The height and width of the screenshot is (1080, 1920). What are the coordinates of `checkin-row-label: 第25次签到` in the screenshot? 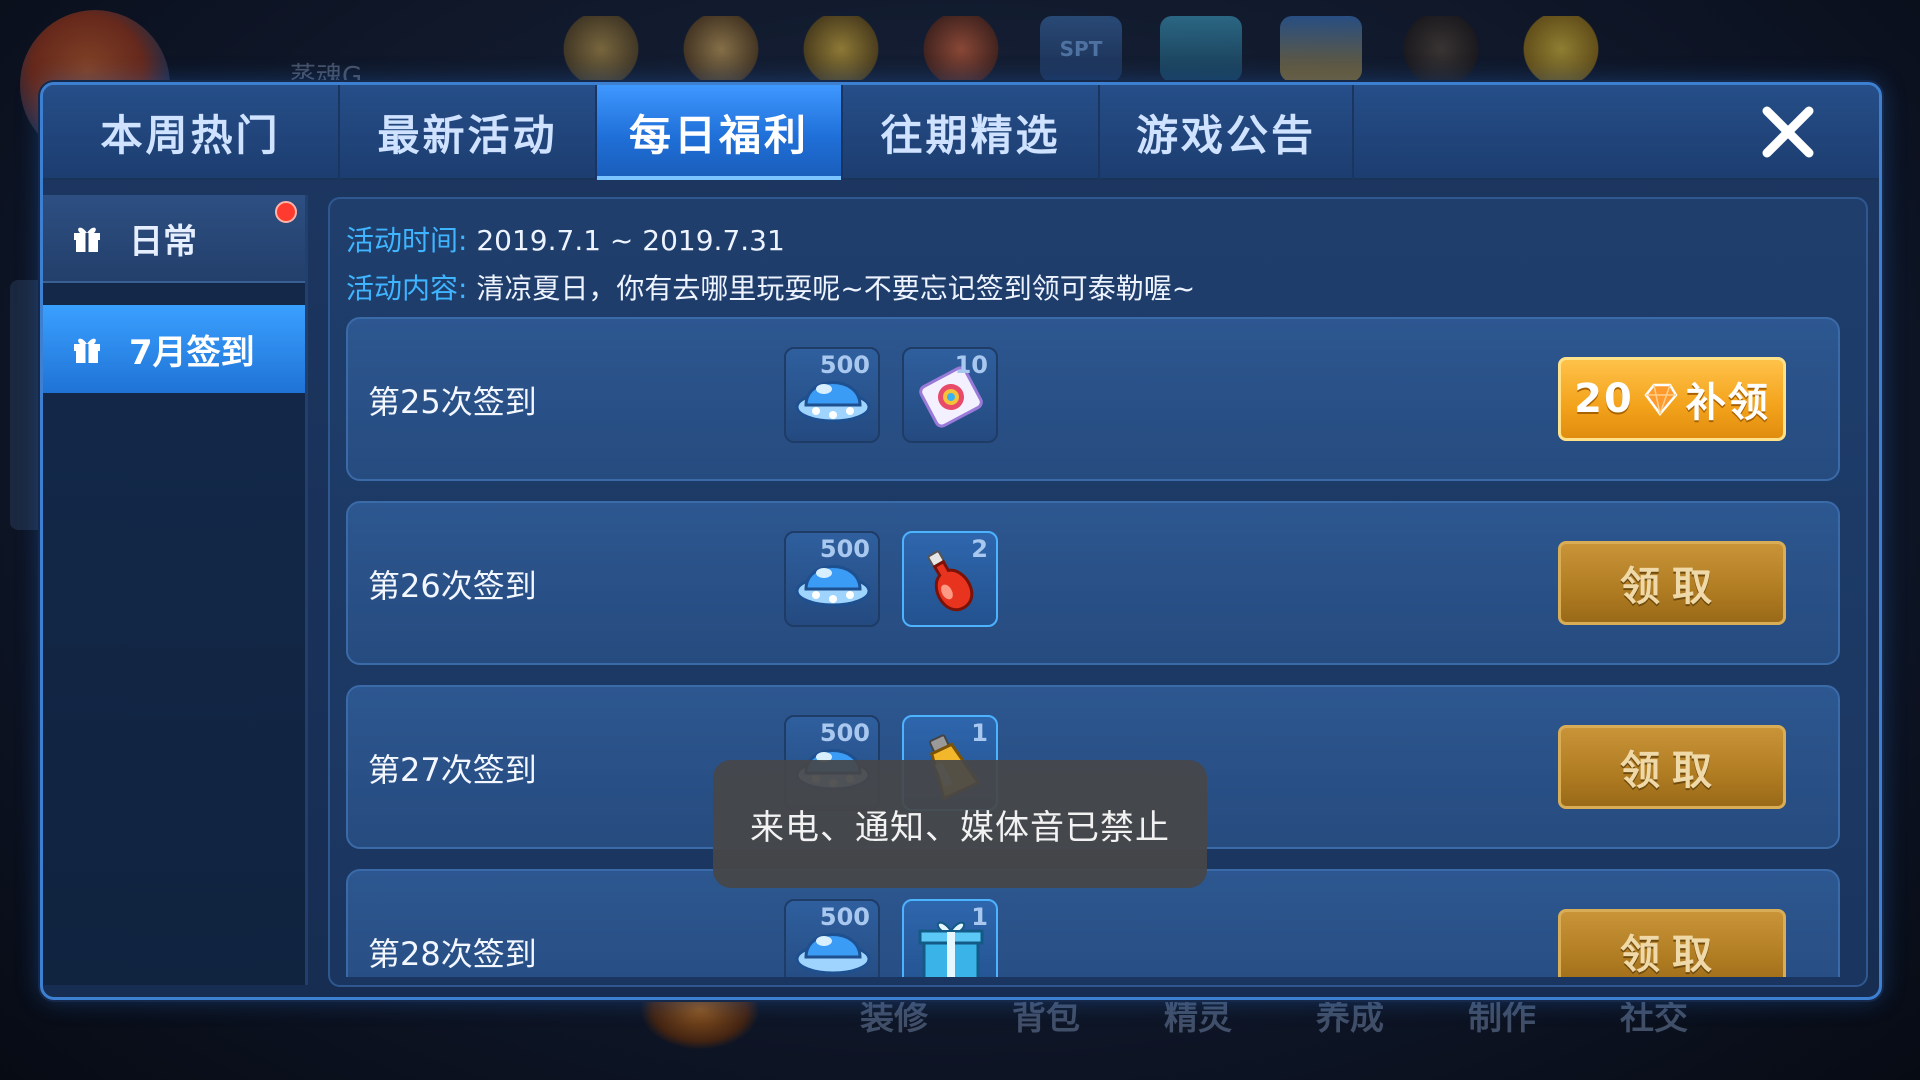 It's located at (452, 402).